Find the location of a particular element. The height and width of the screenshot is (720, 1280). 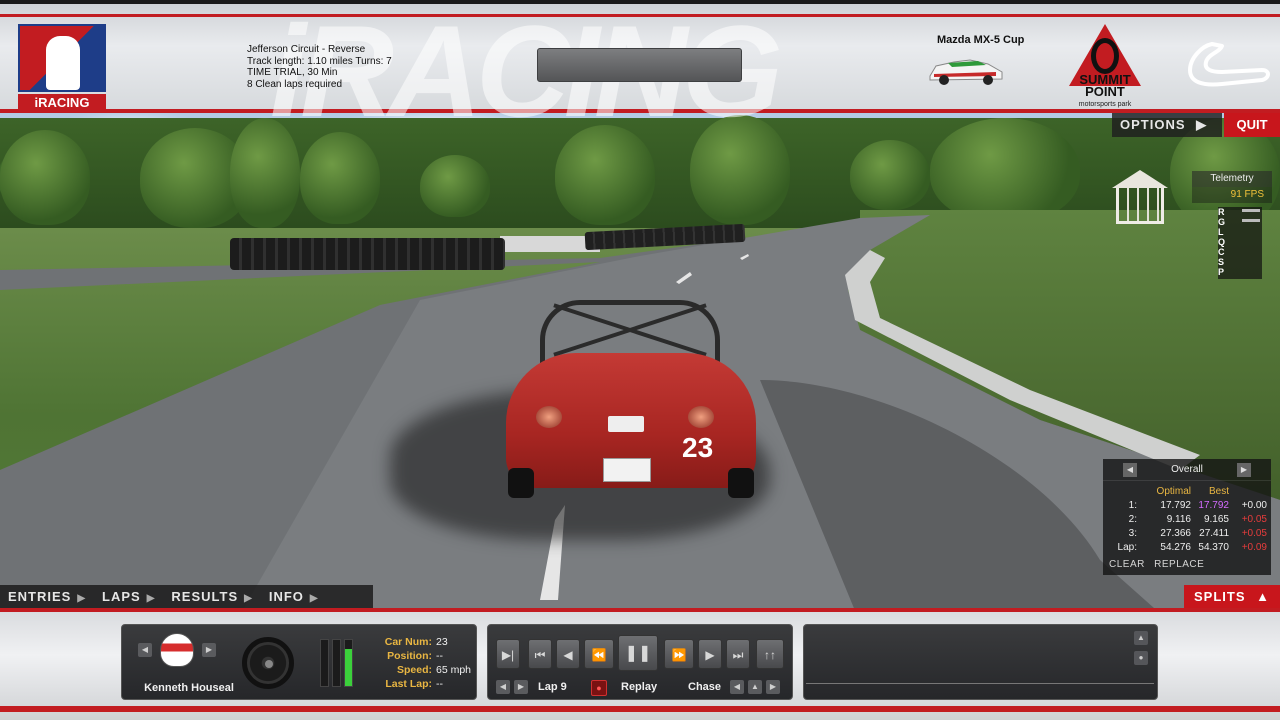

splits-prev-button: ◀ is located at coordinates (1130, 470).